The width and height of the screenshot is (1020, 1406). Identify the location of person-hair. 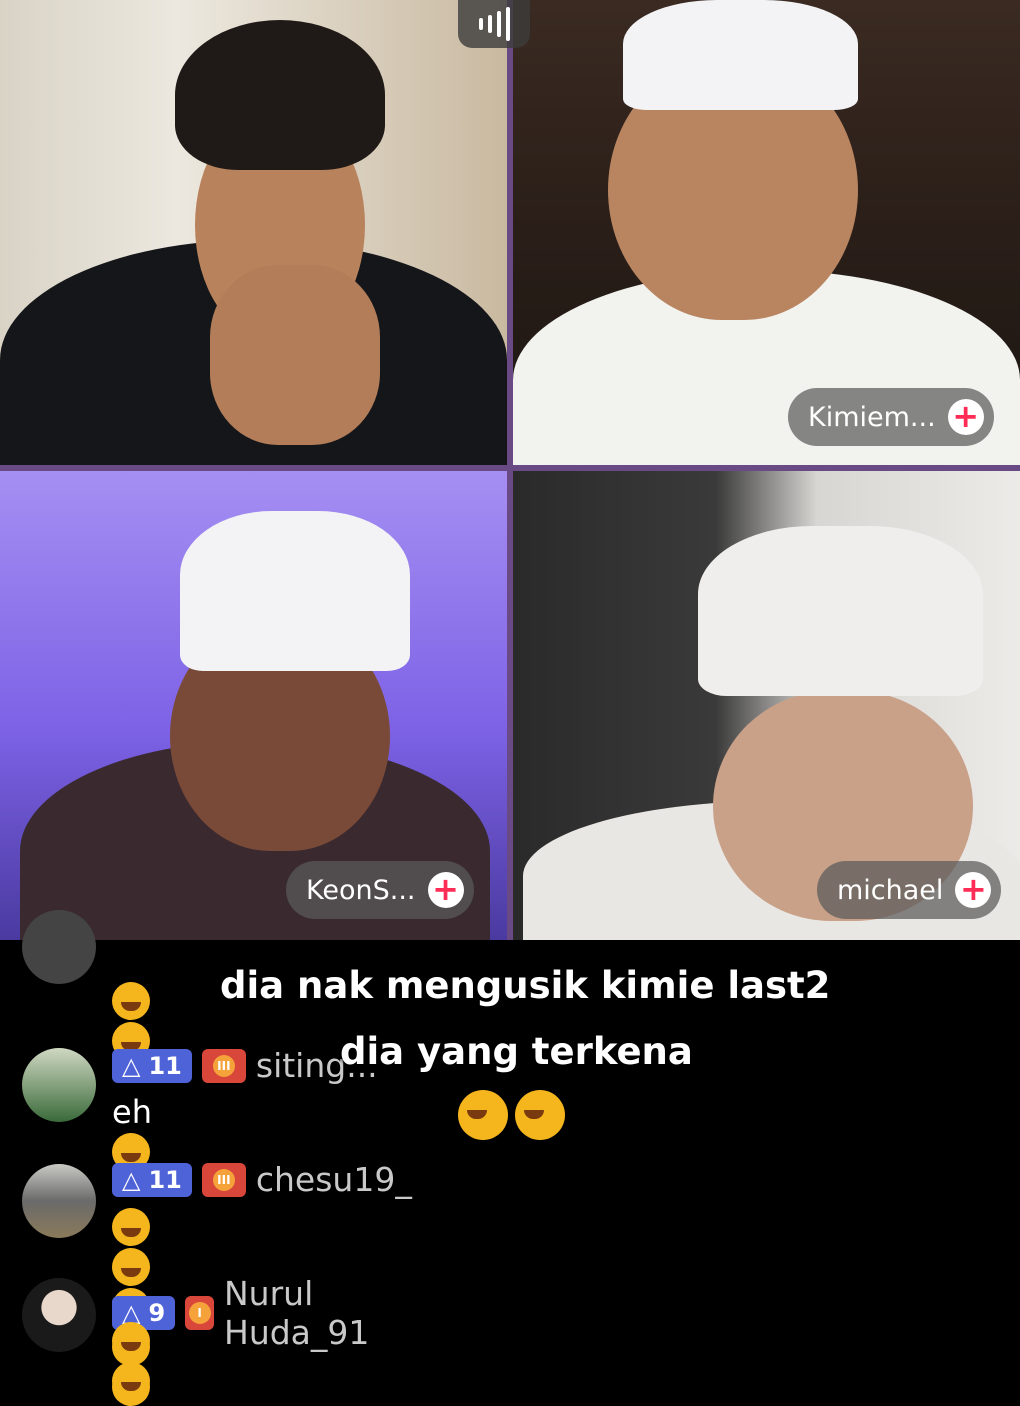
(280, 95).